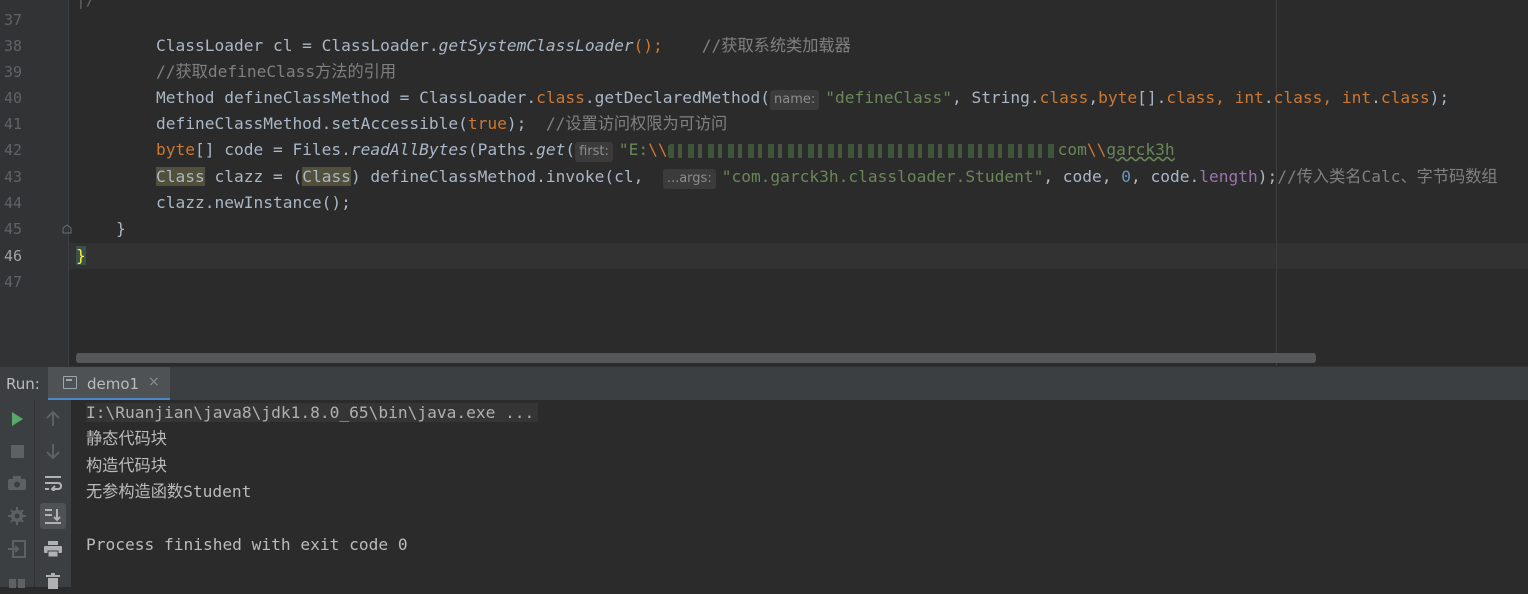 The height and width of the screenshot is (594, 1528). I want to click on fold-marker-icon, so click(67, 229).